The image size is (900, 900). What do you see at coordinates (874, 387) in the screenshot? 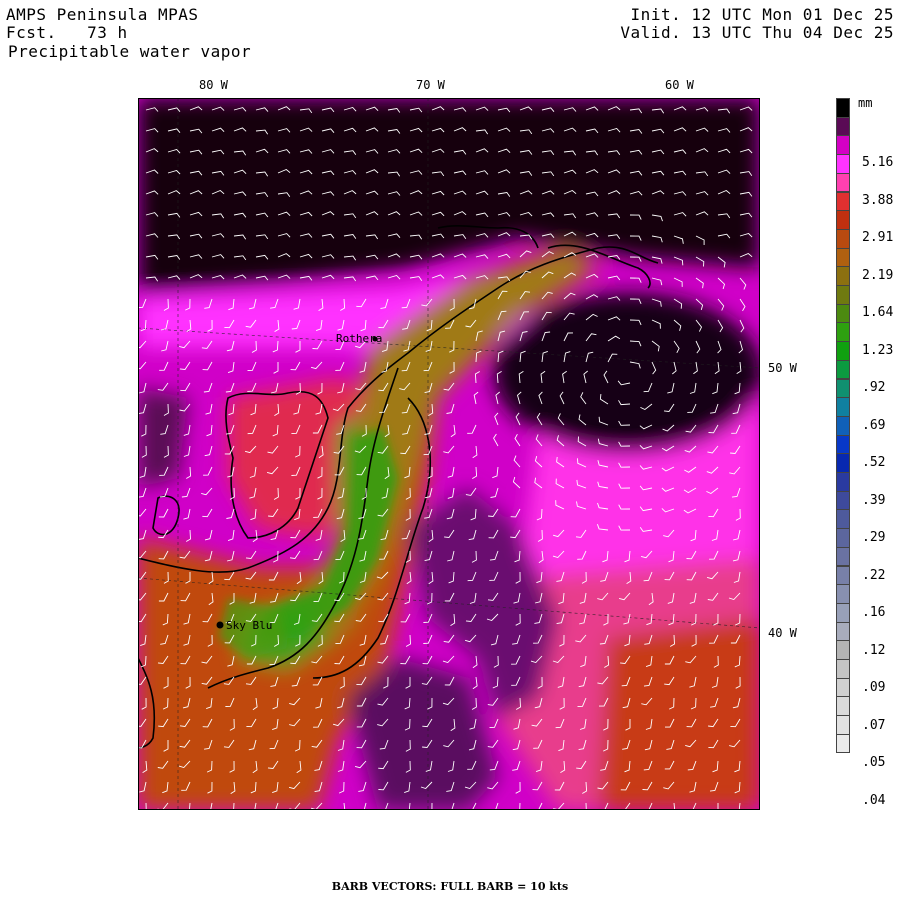
I see `colorbar-label: .92` at bounding box center [874, 387].